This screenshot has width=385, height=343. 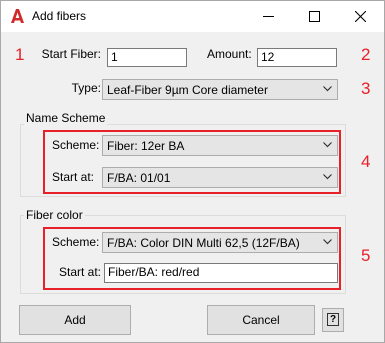 What do you see at coordinates (17, 16) in the screenshot?
I see `autocad-a-icon` at bounding box center [17, 16].